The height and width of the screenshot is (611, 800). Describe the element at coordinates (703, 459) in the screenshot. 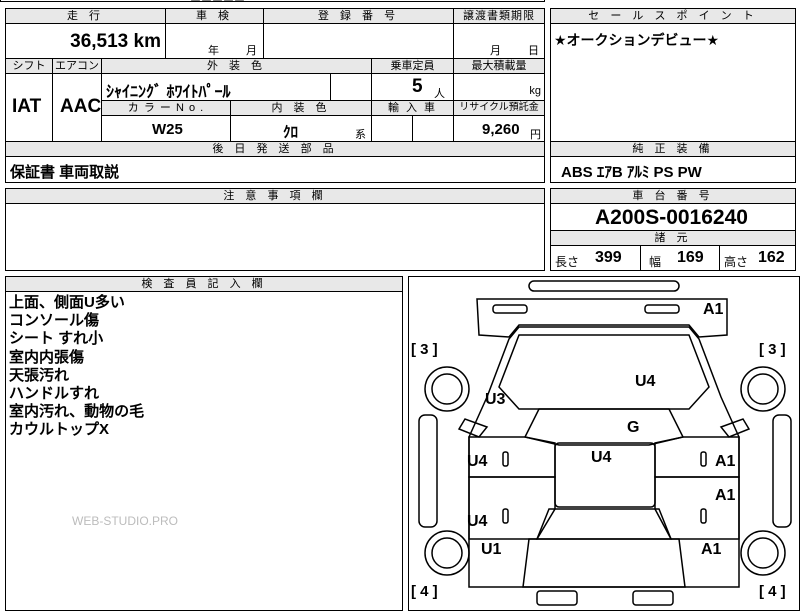

I see `door-handle-right-front` at that location.